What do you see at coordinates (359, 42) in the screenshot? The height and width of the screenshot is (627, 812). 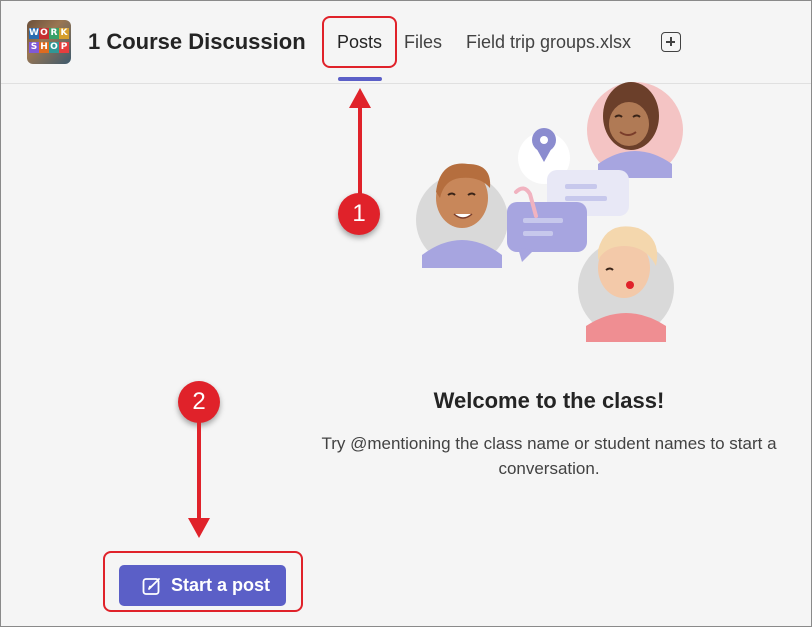 I see `tab-posts: Posts` at bounding box center [359, 42].